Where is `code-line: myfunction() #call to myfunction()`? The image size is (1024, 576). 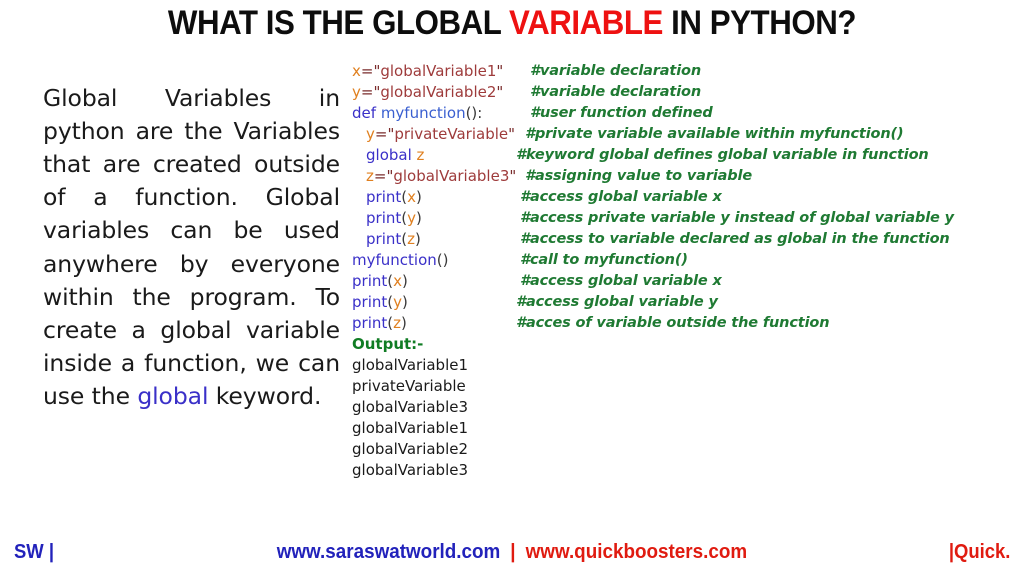
code-line: myfunction() #call to myfunction() is located at coordinates (682, 260).